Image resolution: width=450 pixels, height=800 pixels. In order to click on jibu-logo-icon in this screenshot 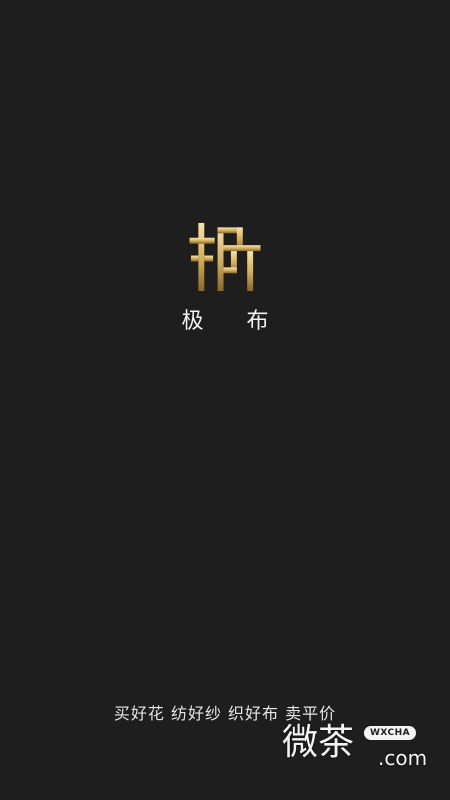, I will do `click(225, 257)`.